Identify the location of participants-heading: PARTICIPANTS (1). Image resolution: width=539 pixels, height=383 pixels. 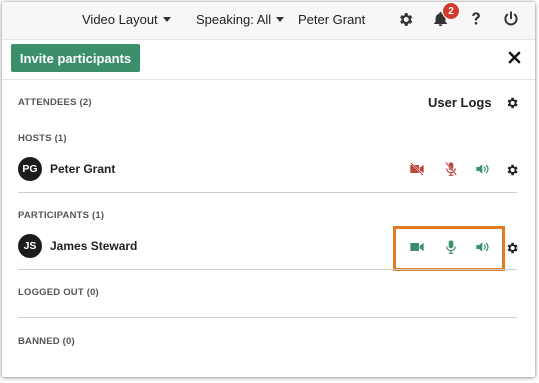
(61, 215).